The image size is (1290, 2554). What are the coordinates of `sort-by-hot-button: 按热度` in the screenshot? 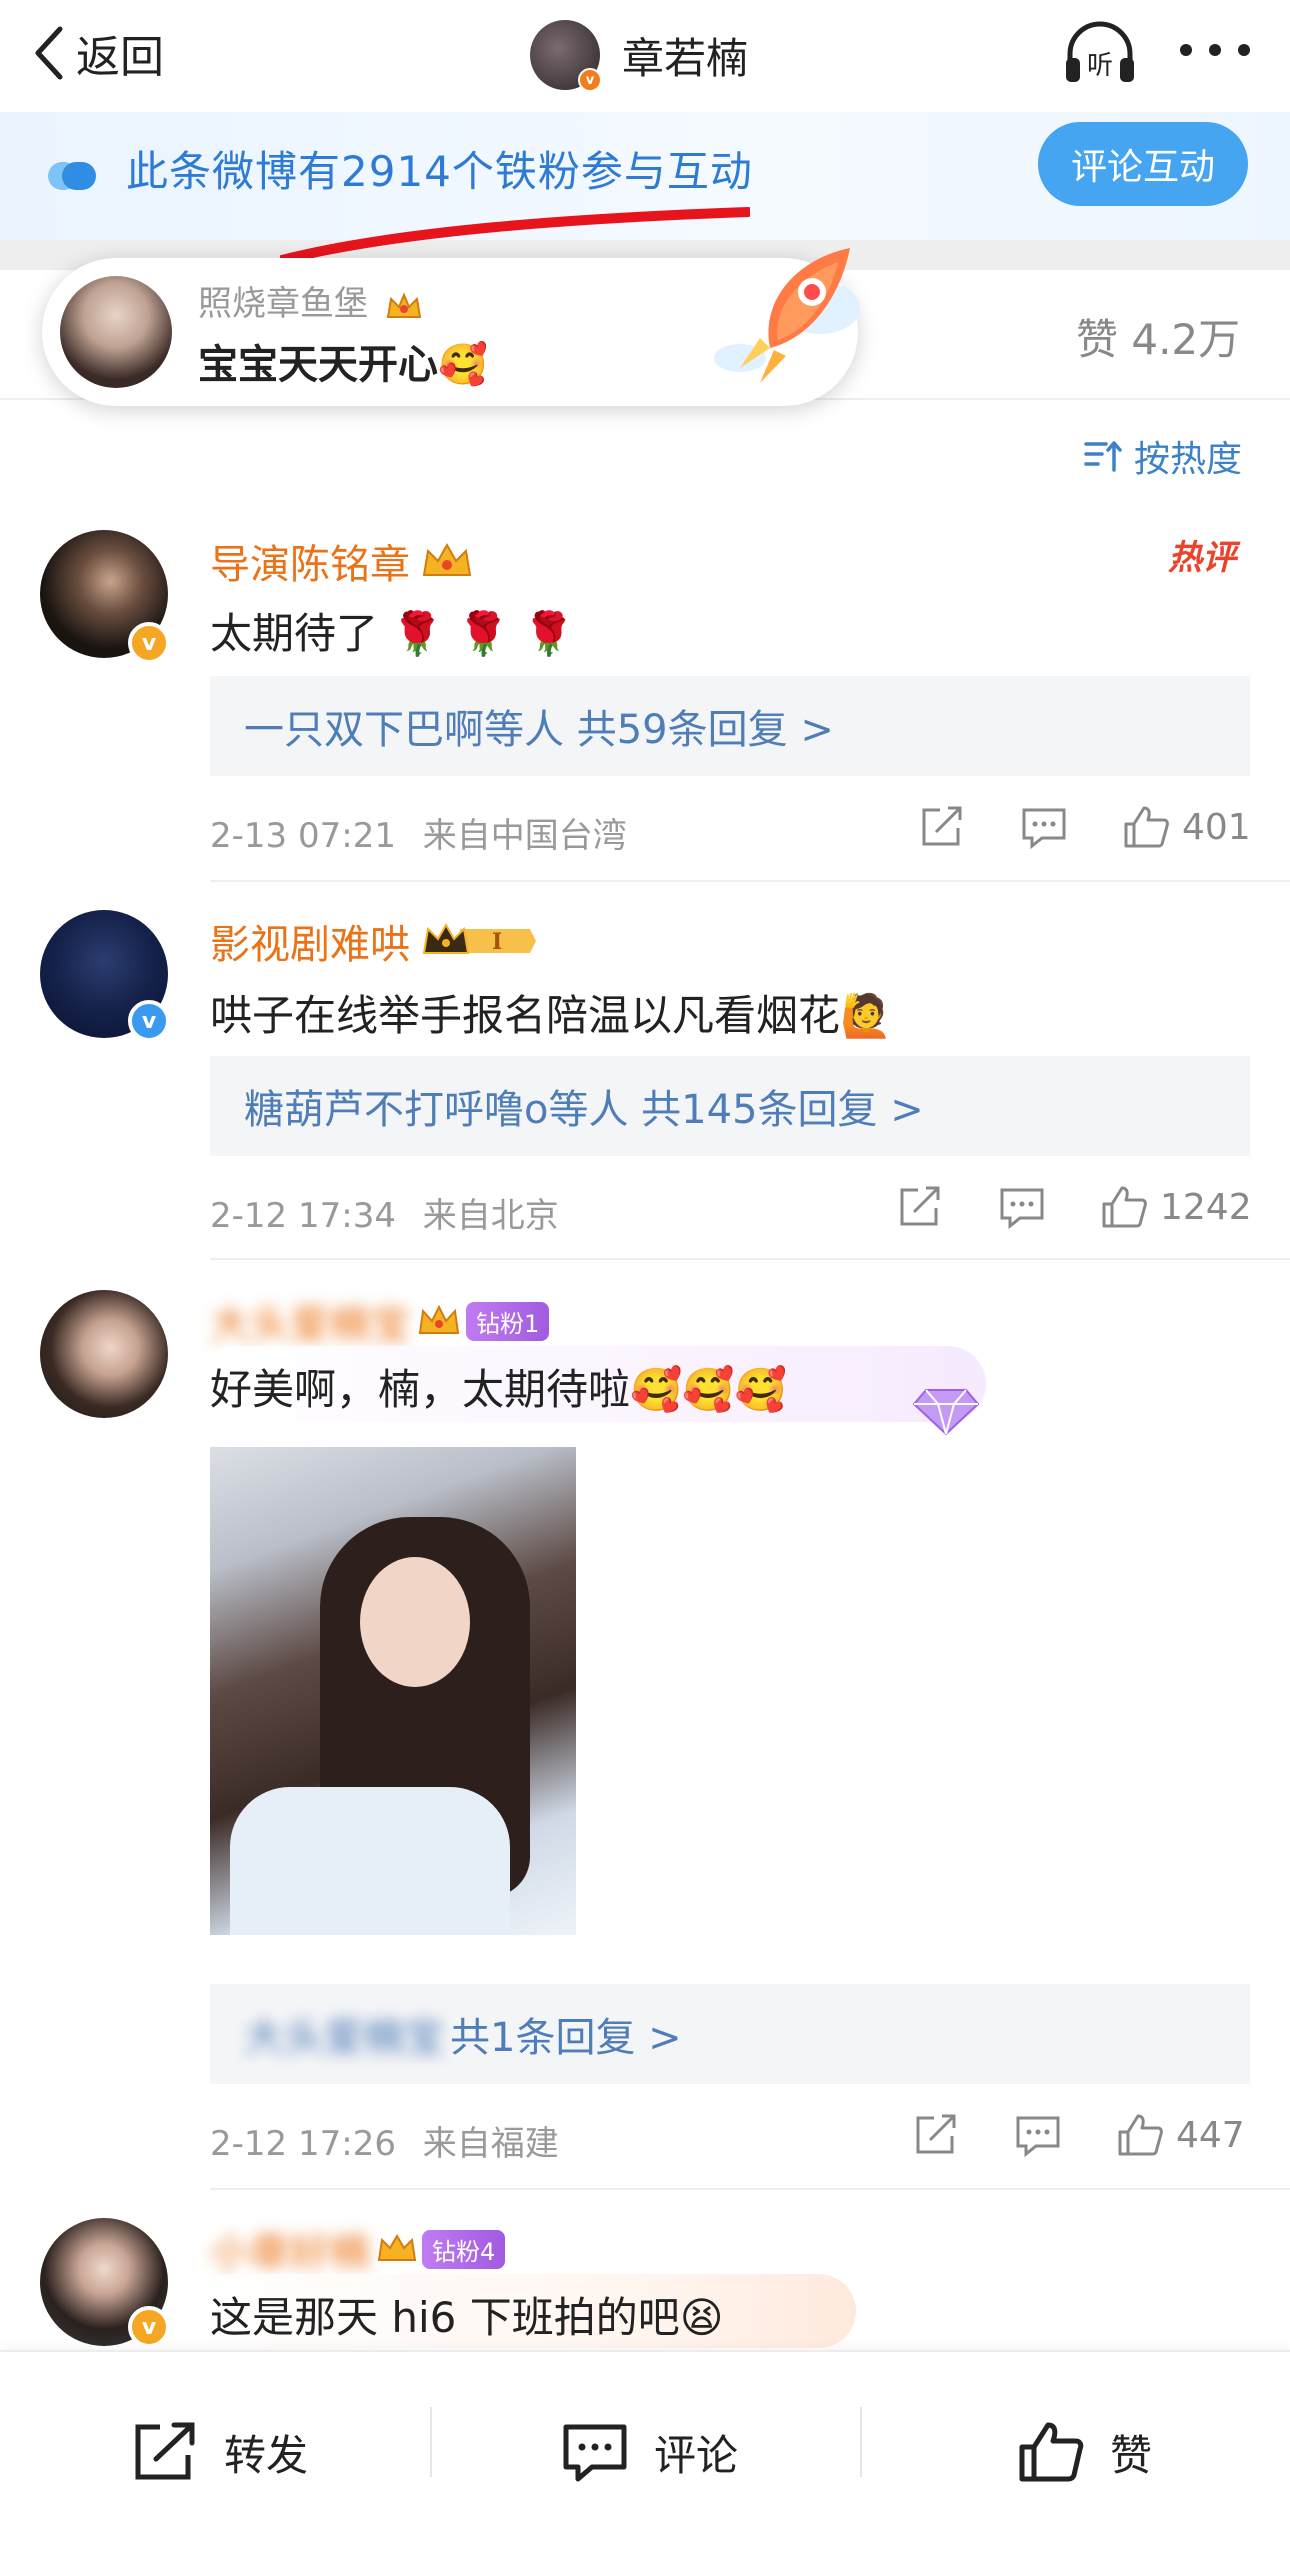 It's located at (1163, 456).